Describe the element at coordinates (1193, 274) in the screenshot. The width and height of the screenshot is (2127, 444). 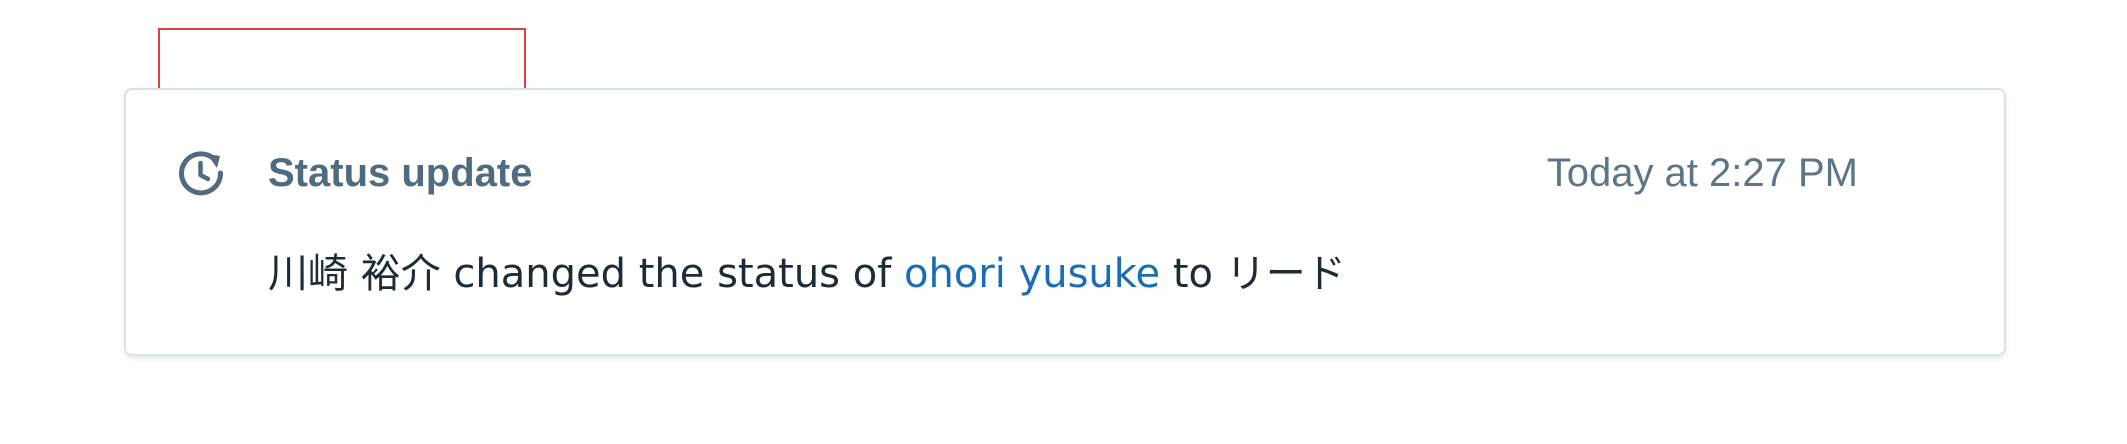
I see `message-connector: to` at that location.